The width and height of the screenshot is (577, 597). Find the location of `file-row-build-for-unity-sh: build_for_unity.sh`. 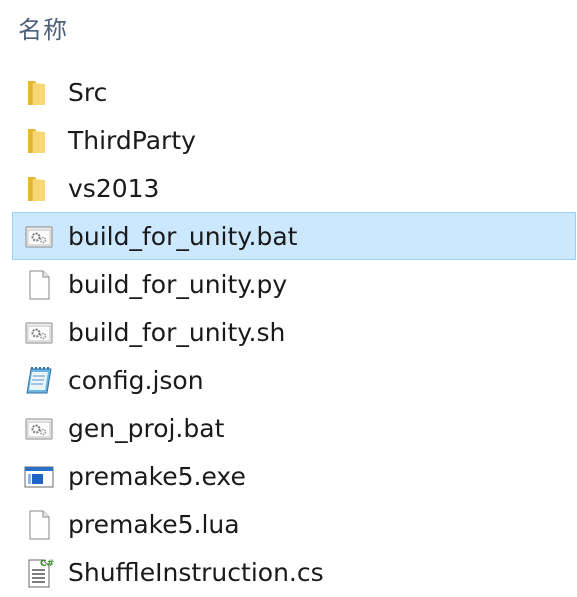

file-row-build-for-unity-sh: build_for_unity.sh is located at coordinates (294, 332).